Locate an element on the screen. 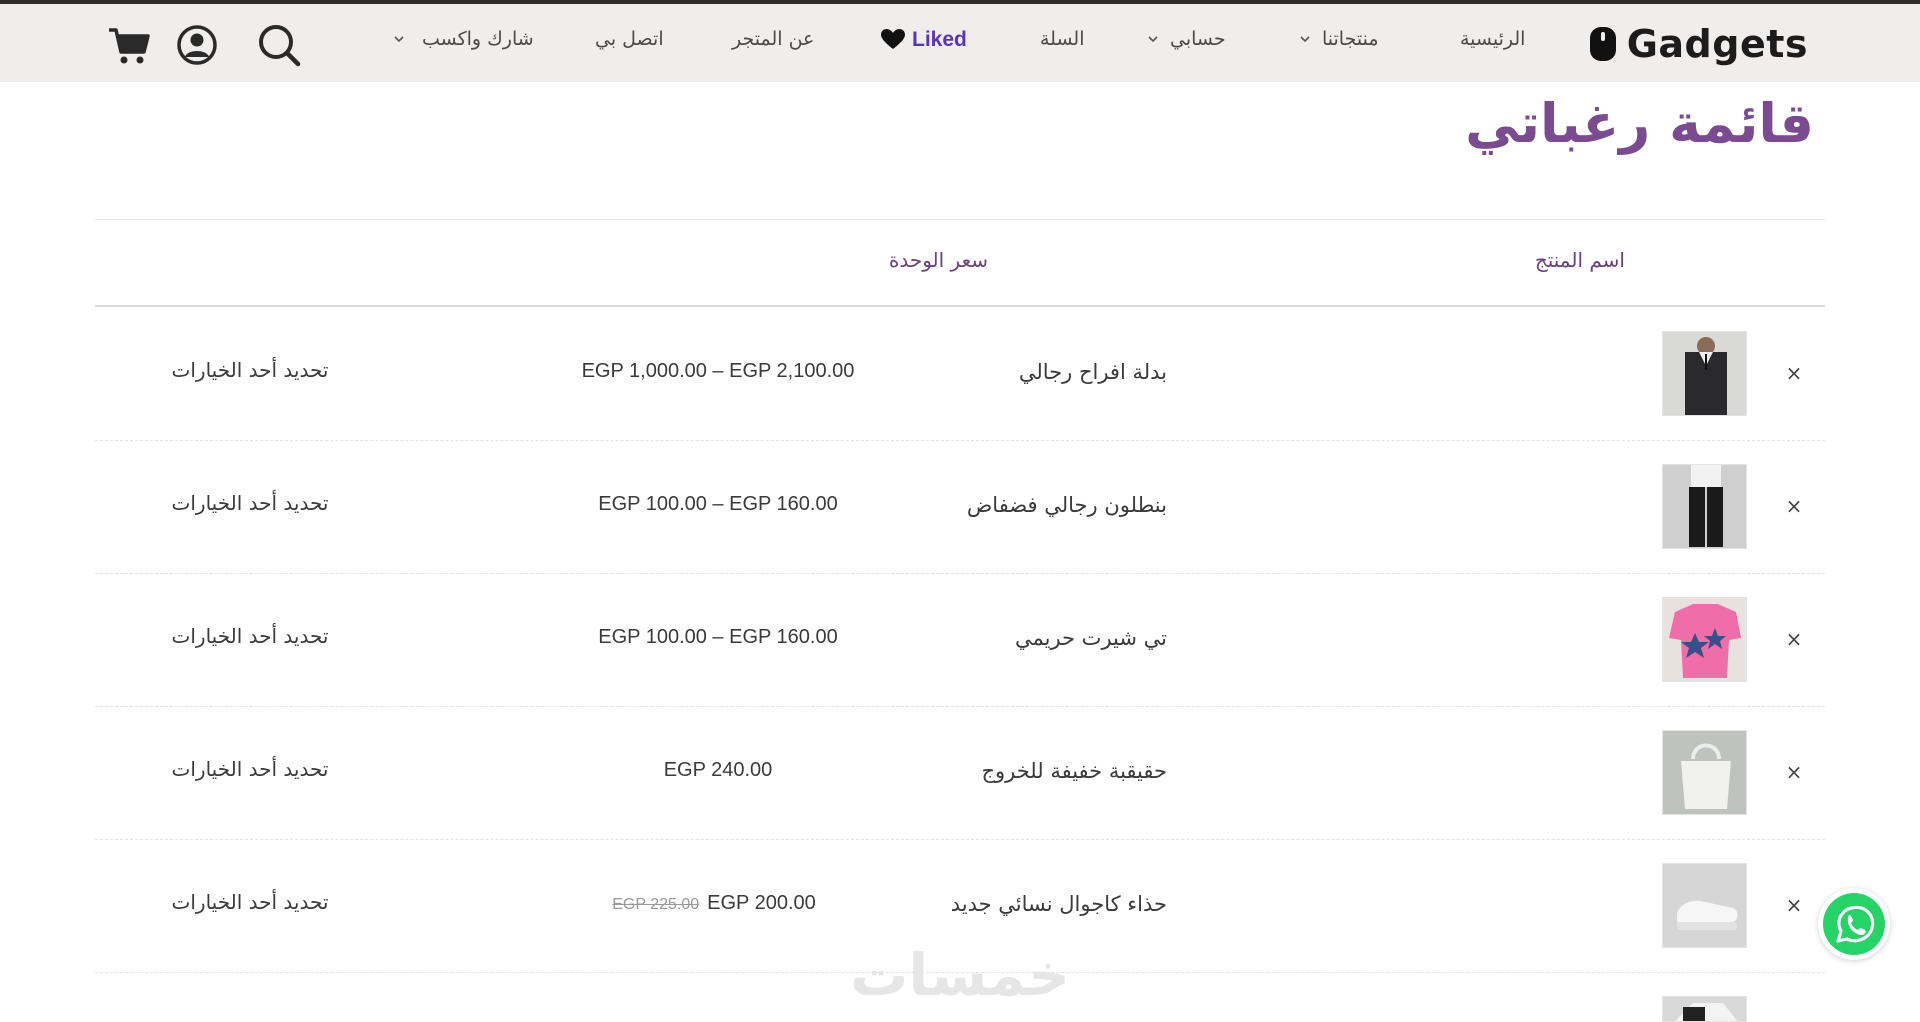 This screenshot has width=1920, height=1022. product-name: حقيقبة خفيفة للخروج is located at coordinates (1074, 771).